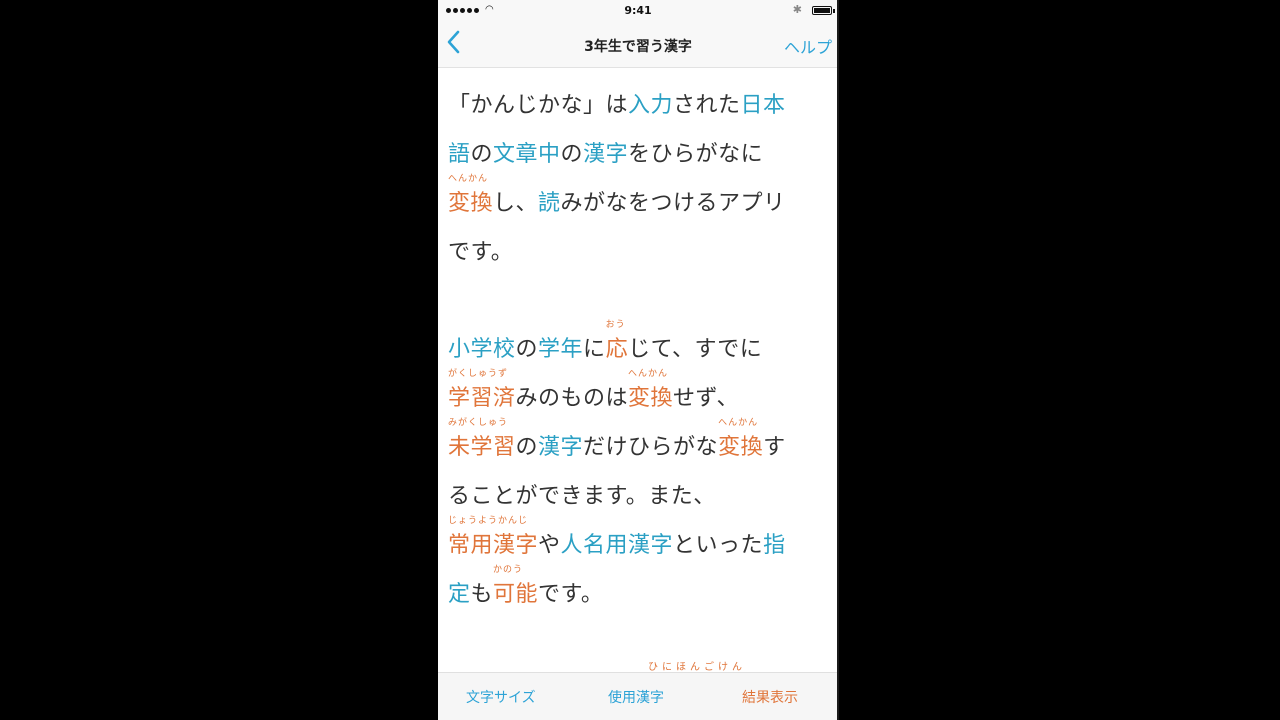  What do you see at coordinates (617, 545) in the screenshot?
I see `kanji-word: 人名用漢字` at bounding box center [617, 545].